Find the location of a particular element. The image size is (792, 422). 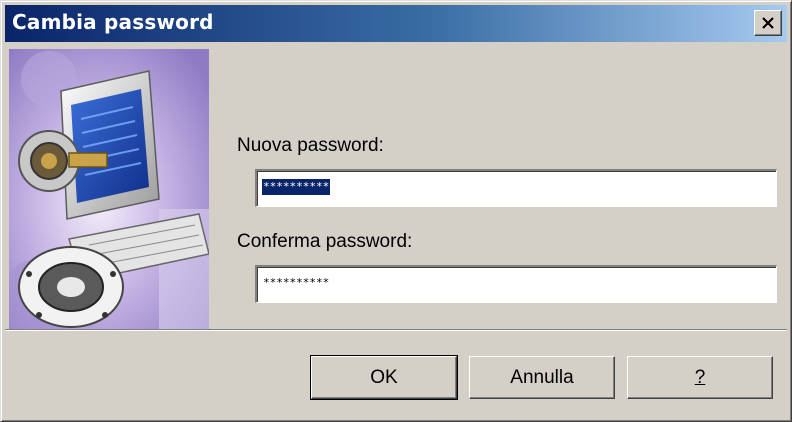

close-button is located at coordinates (768, 23).